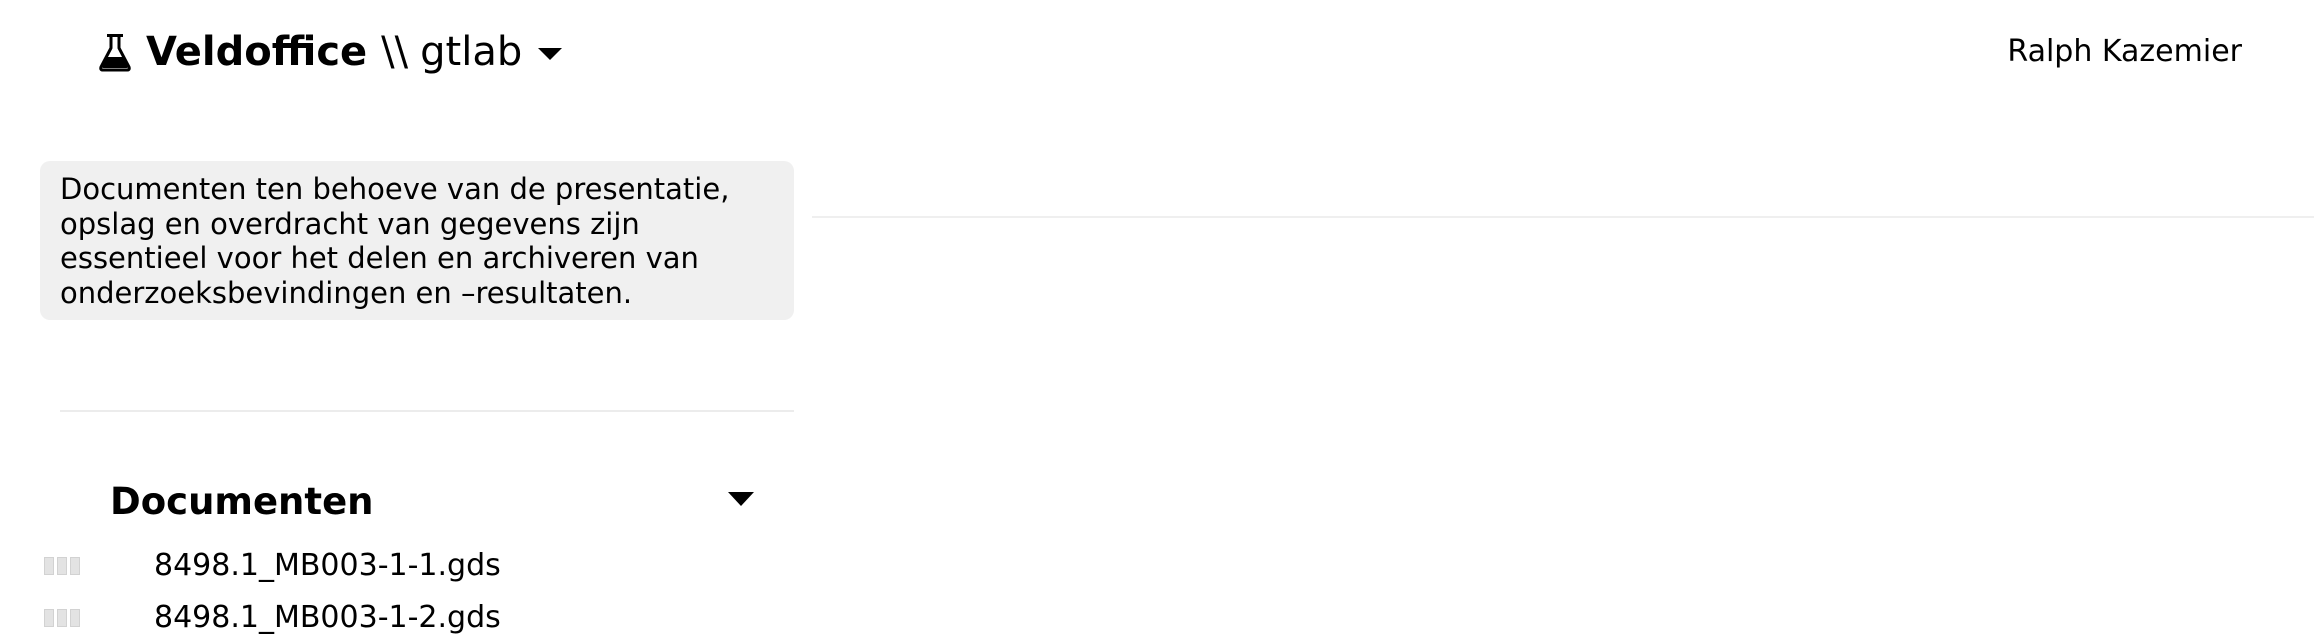 This screenshot has width=2314, height=644. What do you see at coordinates (1563, 217) in the screenshot?
I see `content-divider` at bounding box center [1563, 217].